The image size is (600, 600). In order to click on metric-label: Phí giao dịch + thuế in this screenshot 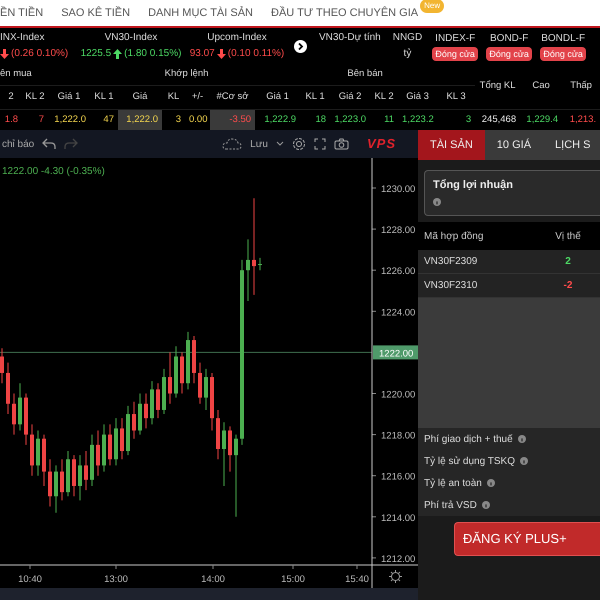, I will do `click(468, 439)`.